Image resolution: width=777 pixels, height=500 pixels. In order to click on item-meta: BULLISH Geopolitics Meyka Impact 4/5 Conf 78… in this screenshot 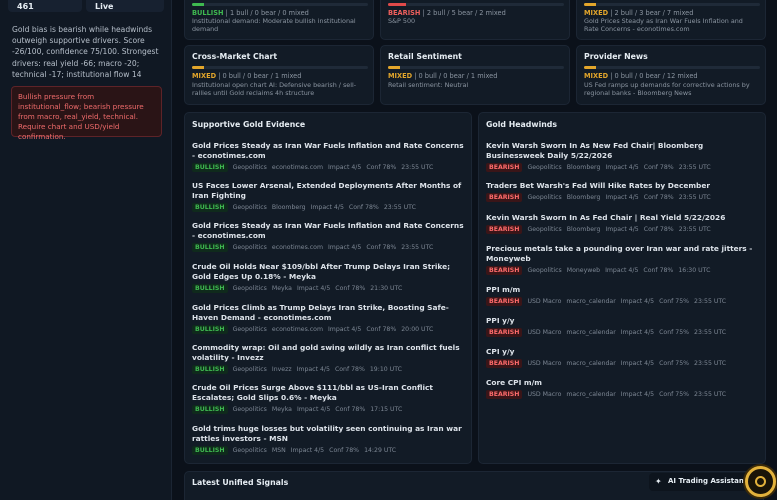, I will do `click(330, 409)`.